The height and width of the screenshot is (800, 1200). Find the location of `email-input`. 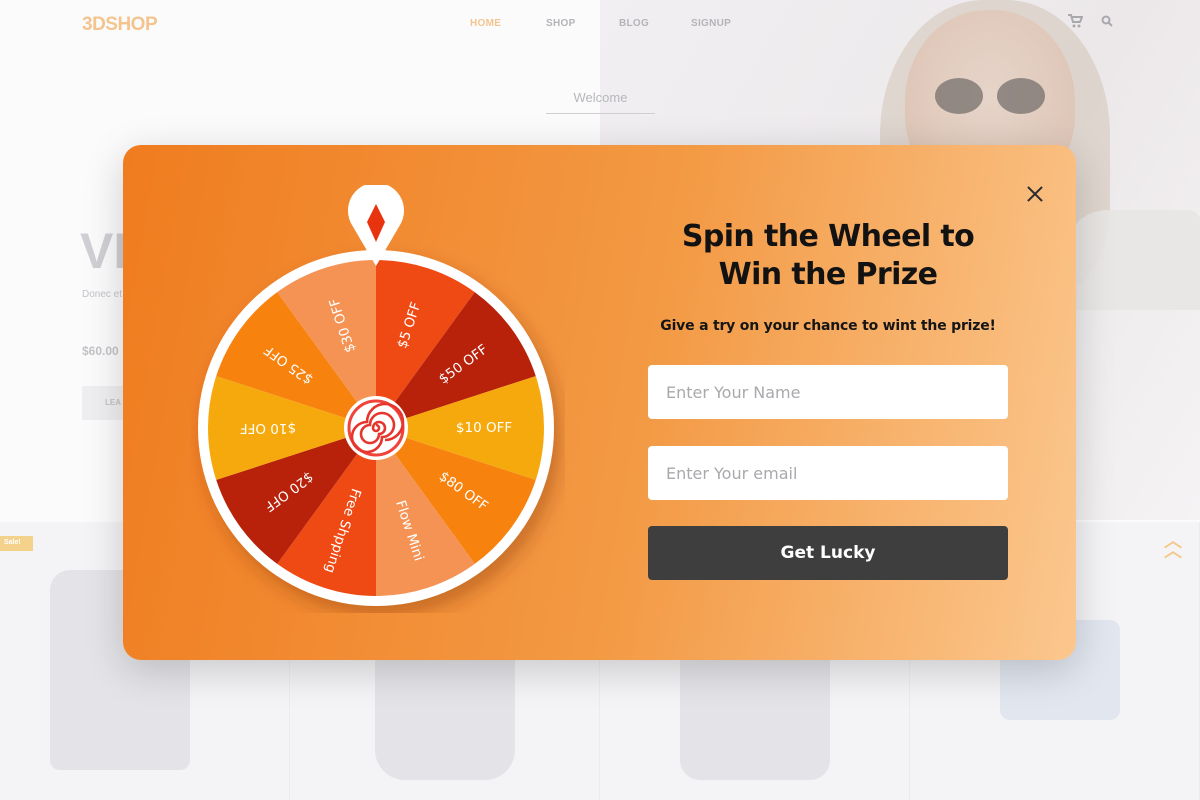

email-input is located at coordinates (828, 473).